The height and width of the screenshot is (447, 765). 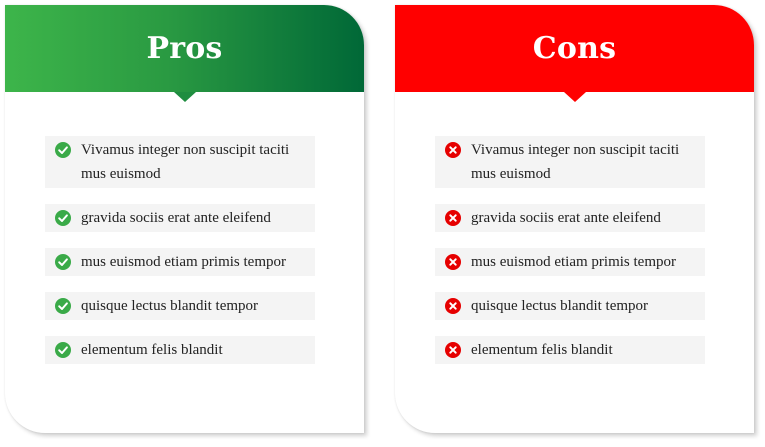 What do you see at coordinates (170, 306) in the screenshot?
I see `pros-item-text: quisque lectus blandit tempor` at bounding box center [170, 306].